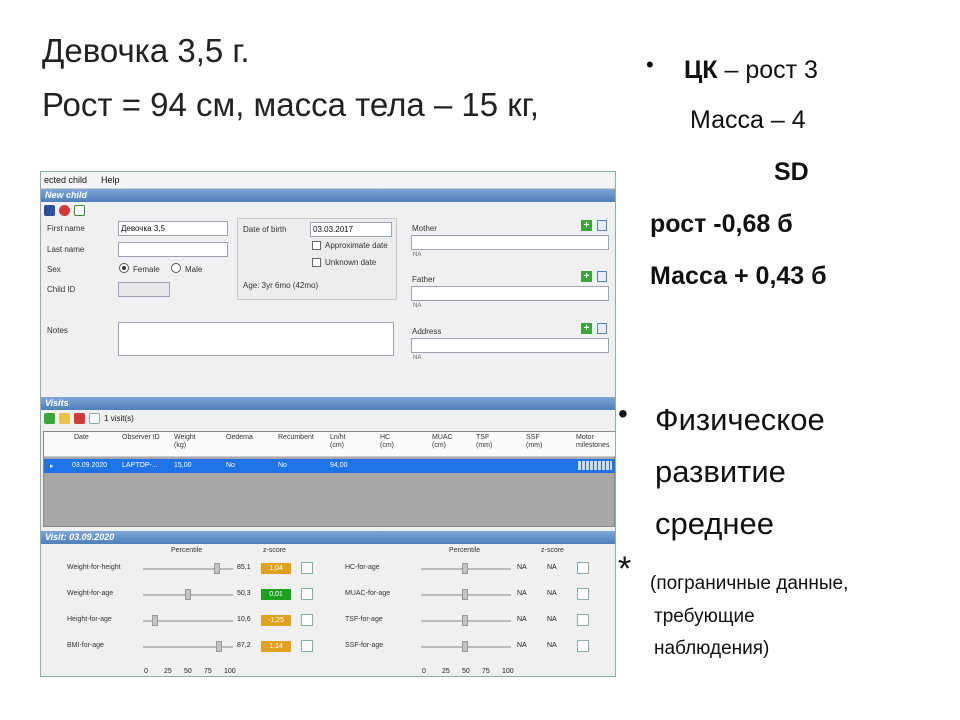  Describe the element at coordinates (738, 276) in the screenshot. I see `mass-sd: Масса + 0,43 б` at that location.